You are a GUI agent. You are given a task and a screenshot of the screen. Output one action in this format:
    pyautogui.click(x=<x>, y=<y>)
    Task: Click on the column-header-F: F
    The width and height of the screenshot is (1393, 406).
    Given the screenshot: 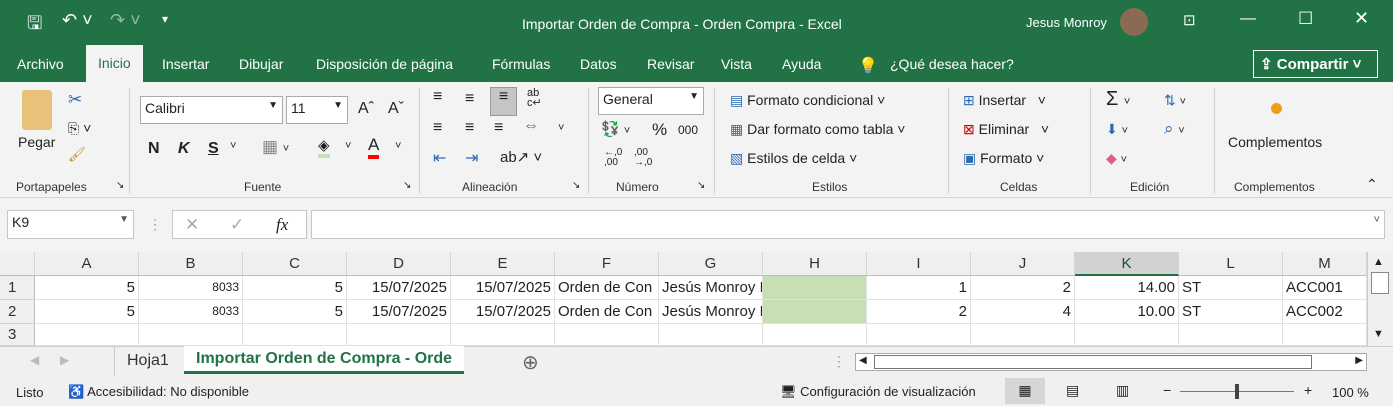 What is the action you would take?
    pyautogui.click(x=607, y=264)
    